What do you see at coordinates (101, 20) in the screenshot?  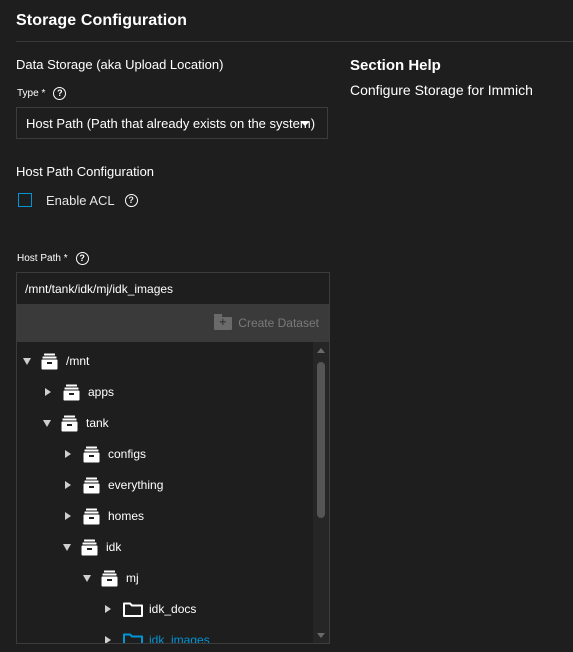 I see `page-title: Storage Configuration` at bounding box center [101, 20].